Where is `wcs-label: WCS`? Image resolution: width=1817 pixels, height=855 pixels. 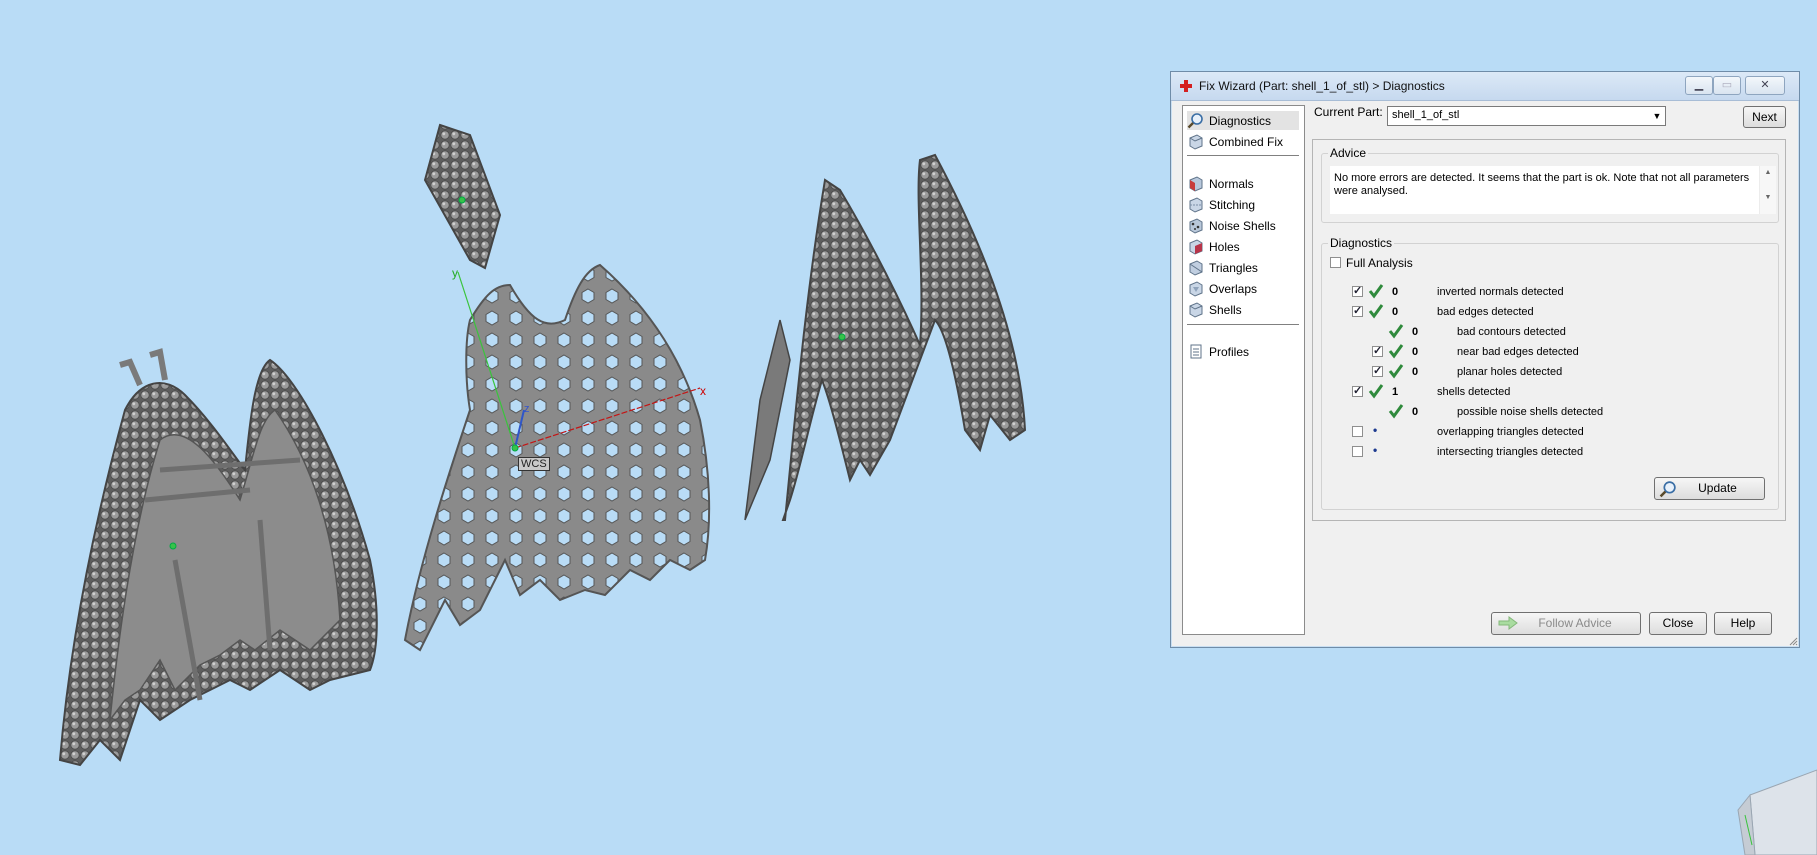 wcs-label: WCS is located at coordinates (534, 464).